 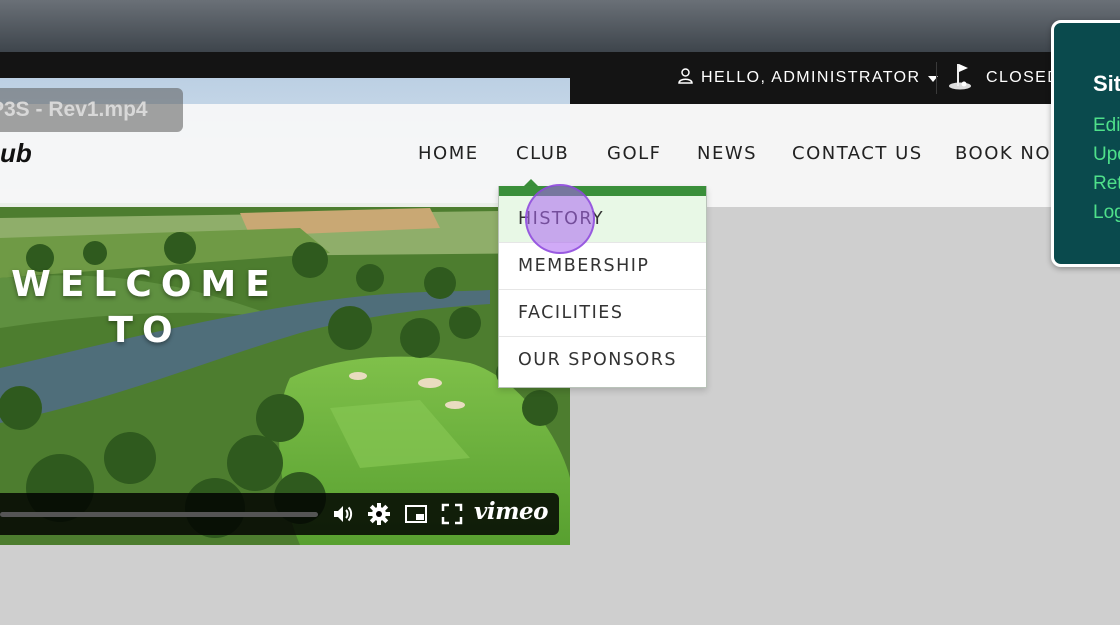 What do you see at coordinates (602, 191) in the screenshot?
I see `dropdown-accent-bar` at bounding box center [602, 191].